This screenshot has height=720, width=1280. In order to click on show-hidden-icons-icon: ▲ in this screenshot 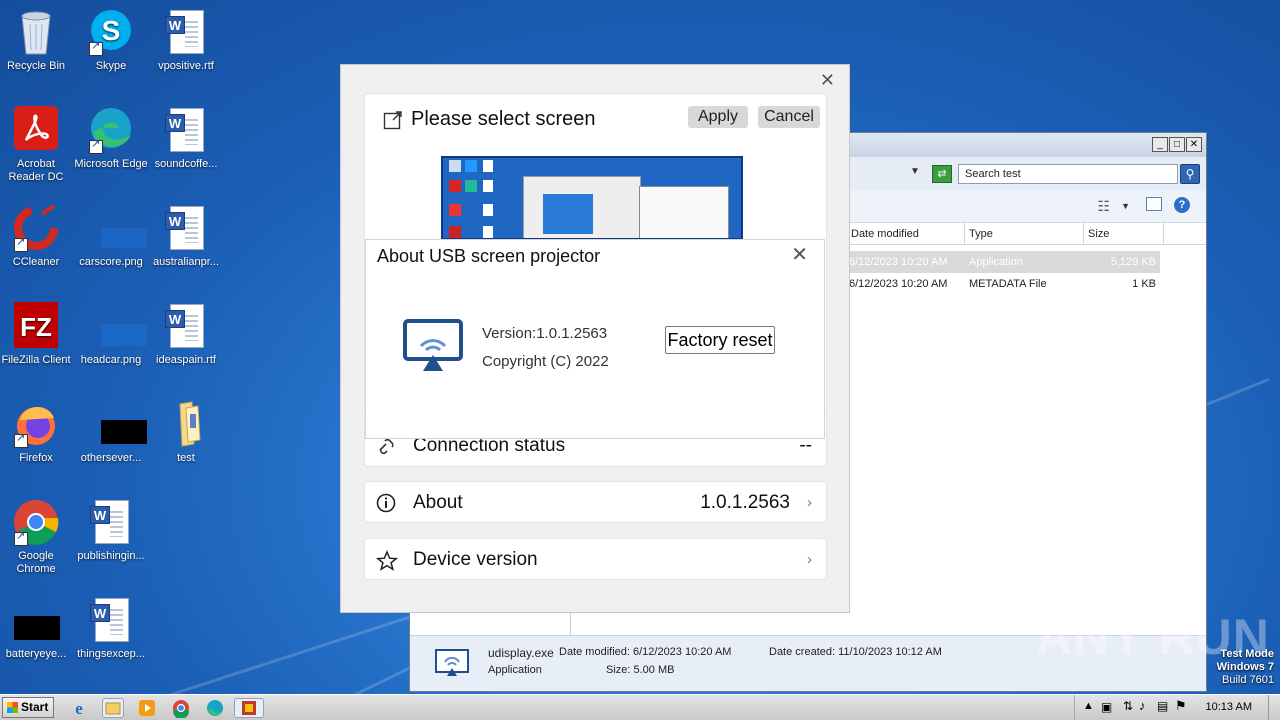, I will do `click(1088, 706)`.